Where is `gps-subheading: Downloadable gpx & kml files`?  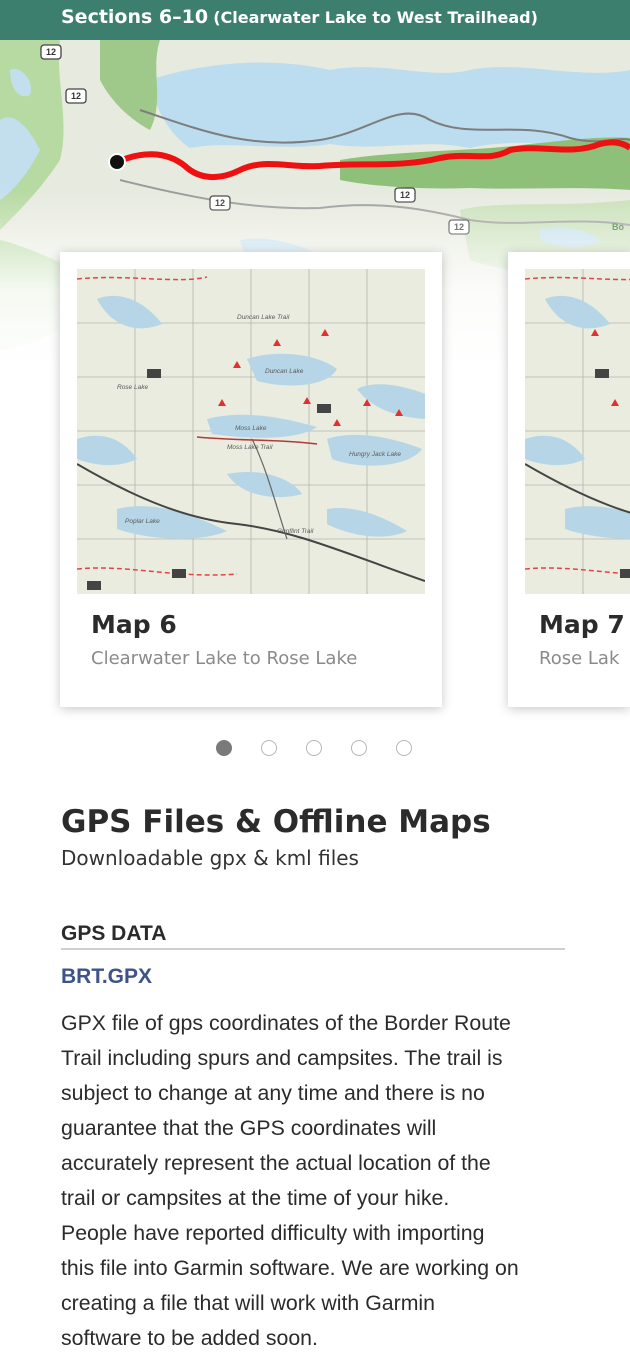 gps-subheading: Downloadable gpx & kml files is located at coordinates (210, 858).